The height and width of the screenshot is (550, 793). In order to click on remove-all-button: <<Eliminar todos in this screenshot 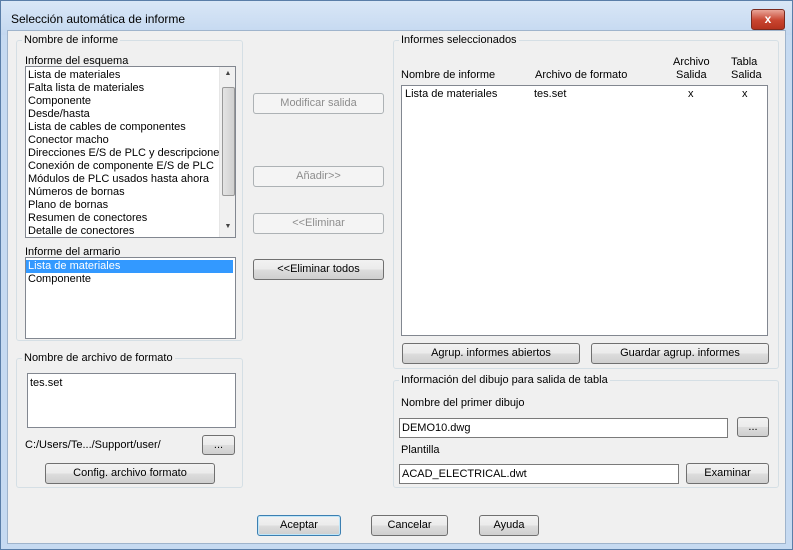, I will do `click(318, 269)`.